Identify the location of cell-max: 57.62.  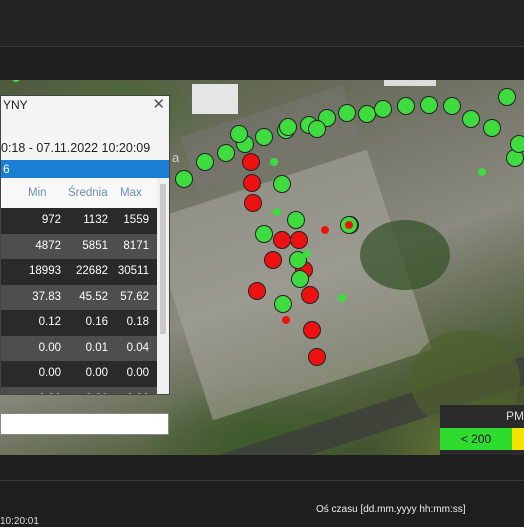
(134, 296).